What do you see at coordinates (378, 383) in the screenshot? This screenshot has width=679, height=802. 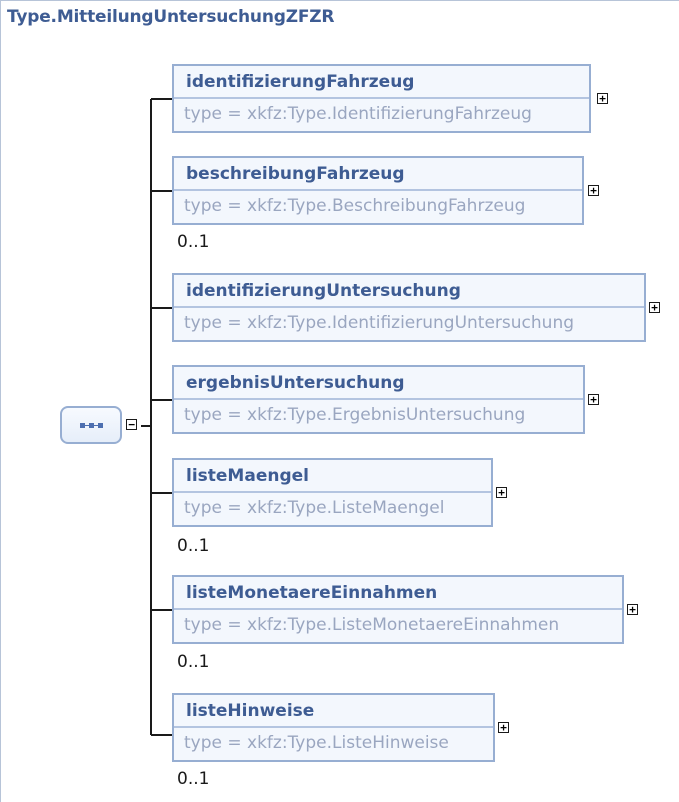 I see `element-name: ergebnisUntersuchung` at bounding box center [378, 383].